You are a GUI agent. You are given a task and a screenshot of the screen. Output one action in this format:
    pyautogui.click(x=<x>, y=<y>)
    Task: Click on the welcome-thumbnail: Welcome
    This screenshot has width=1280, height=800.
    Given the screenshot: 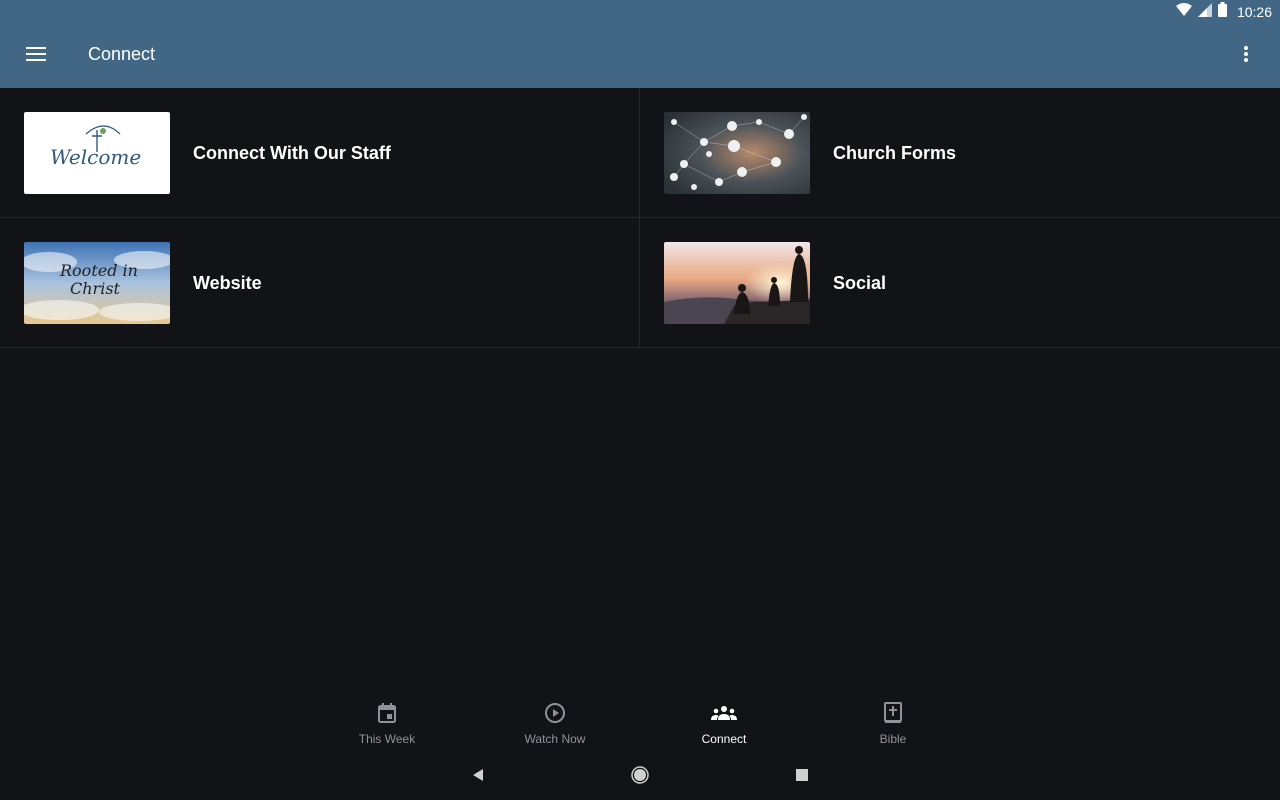 What is the action you would take?
    pyautogui.click(x=97, y=153)
    